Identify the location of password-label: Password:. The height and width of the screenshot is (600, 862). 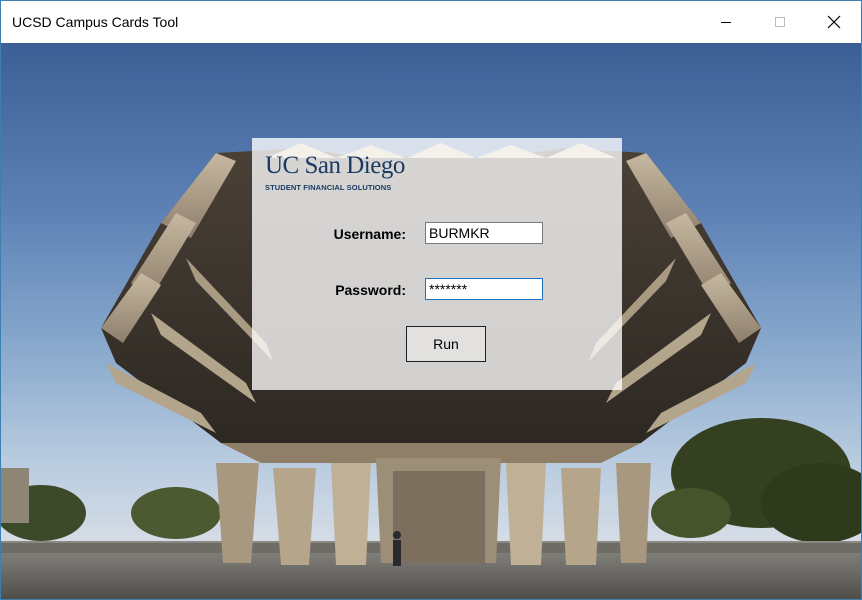
(370, 290).